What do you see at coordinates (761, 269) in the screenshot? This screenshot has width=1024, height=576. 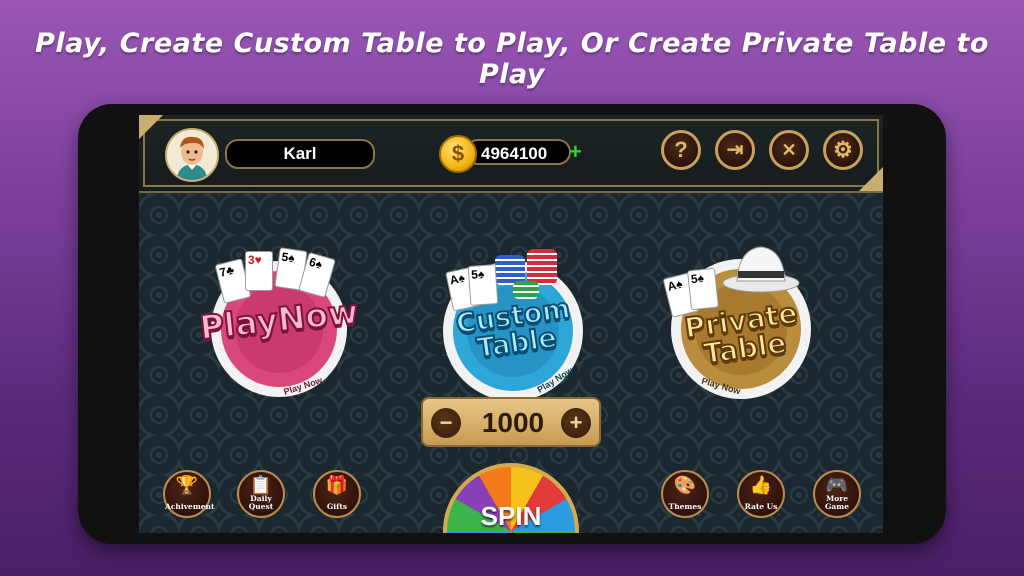 I see `spy-hat-icon` at bounding box center [761, 269].